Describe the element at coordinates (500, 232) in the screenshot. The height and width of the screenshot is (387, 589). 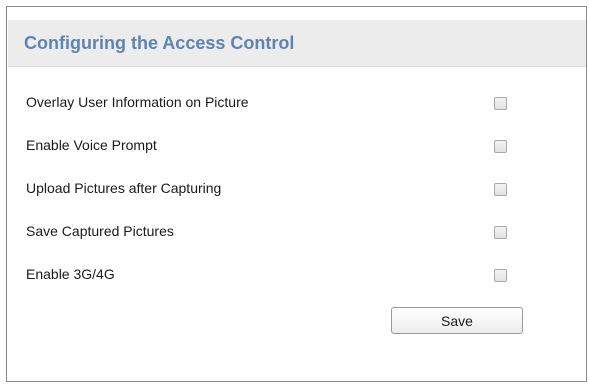
I see `save-captured-pictures-checkbox` at that location.